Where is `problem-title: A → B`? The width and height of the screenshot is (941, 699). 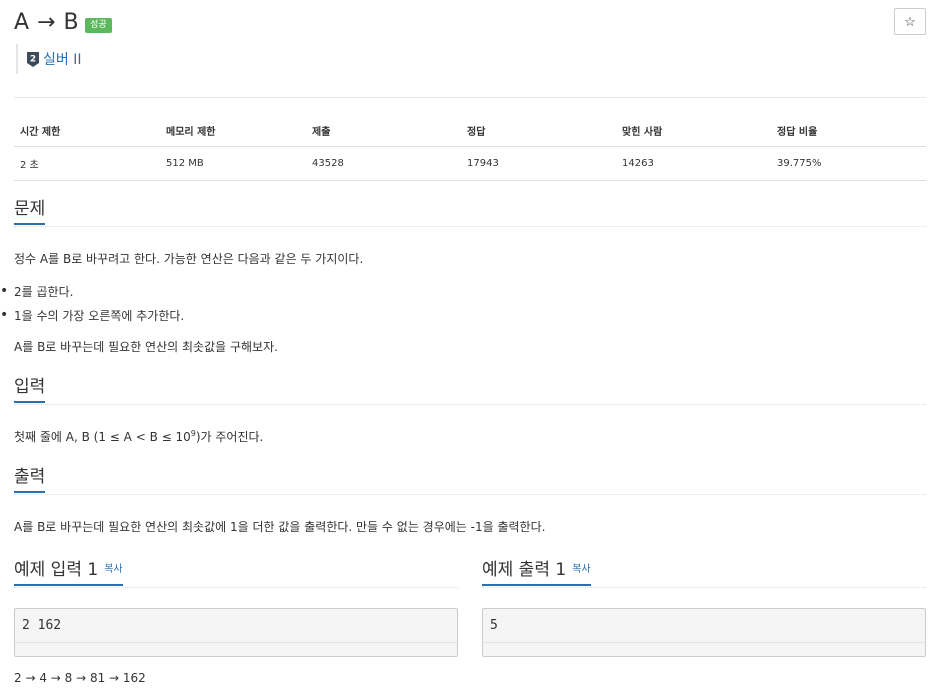 problem-title: A → B is located at coordinates (47, 22).